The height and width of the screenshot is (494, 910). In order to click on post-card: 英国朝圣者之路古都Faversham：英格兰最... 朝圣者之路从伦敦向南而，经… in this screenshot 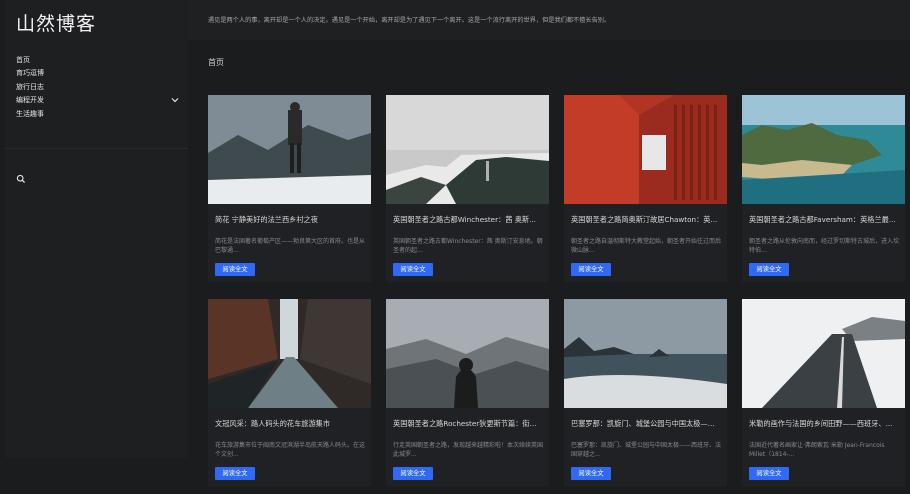, I will do `click(823, 188)`.